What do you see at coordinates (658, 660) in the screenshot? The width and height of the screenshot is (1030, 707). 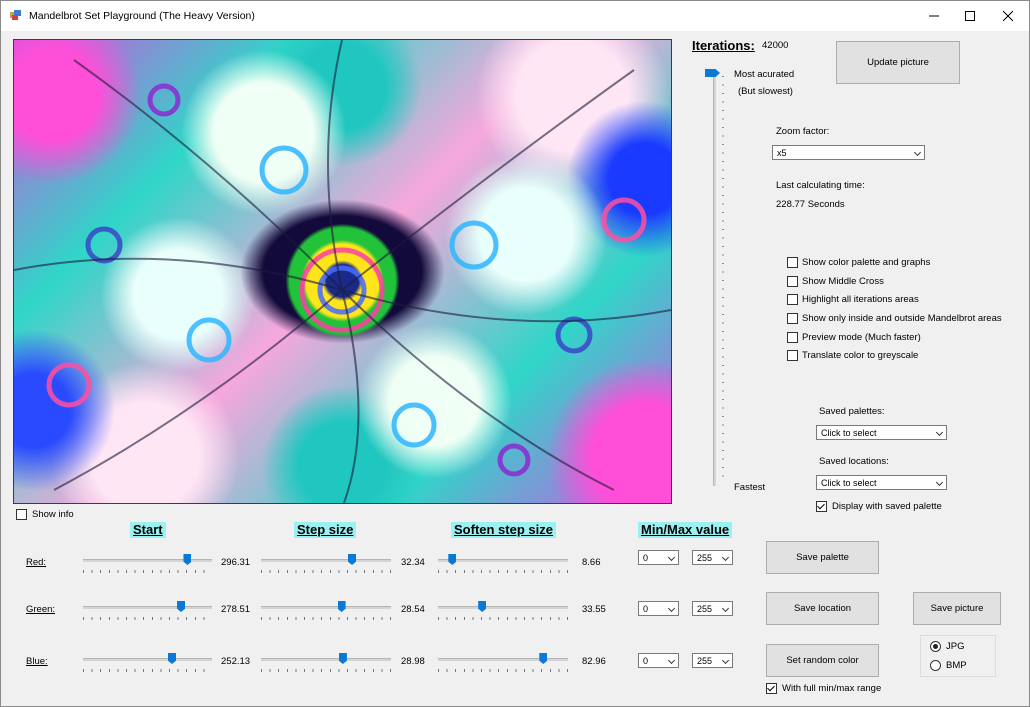 I see `blue-min-select: 0` at bounding box center [658, 660].